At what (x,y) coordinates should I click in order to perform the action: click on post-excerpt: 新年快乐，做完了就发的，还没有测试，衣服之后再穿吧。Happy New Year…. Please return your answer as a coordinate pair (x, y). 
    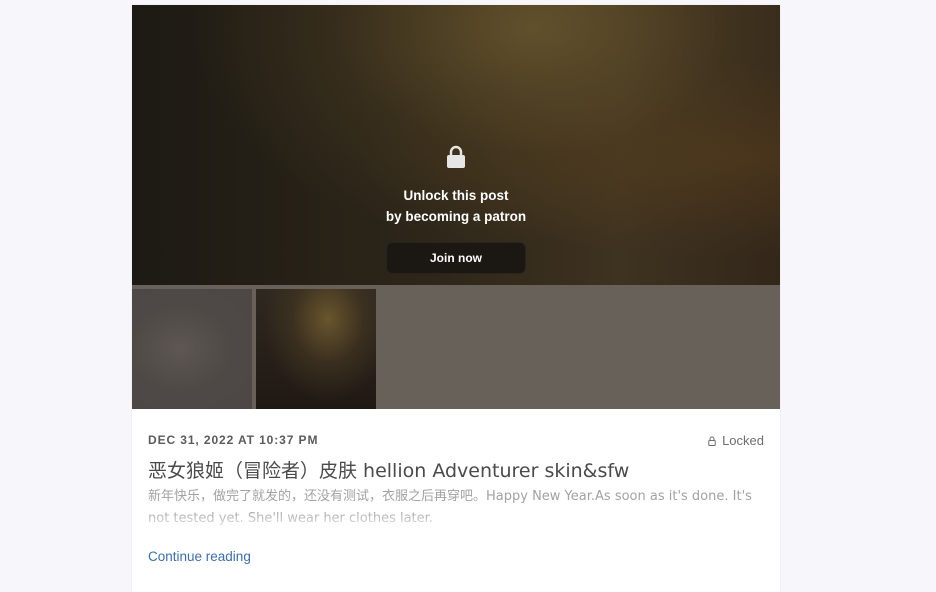
    Looking at the image, I should click on (450, 507).